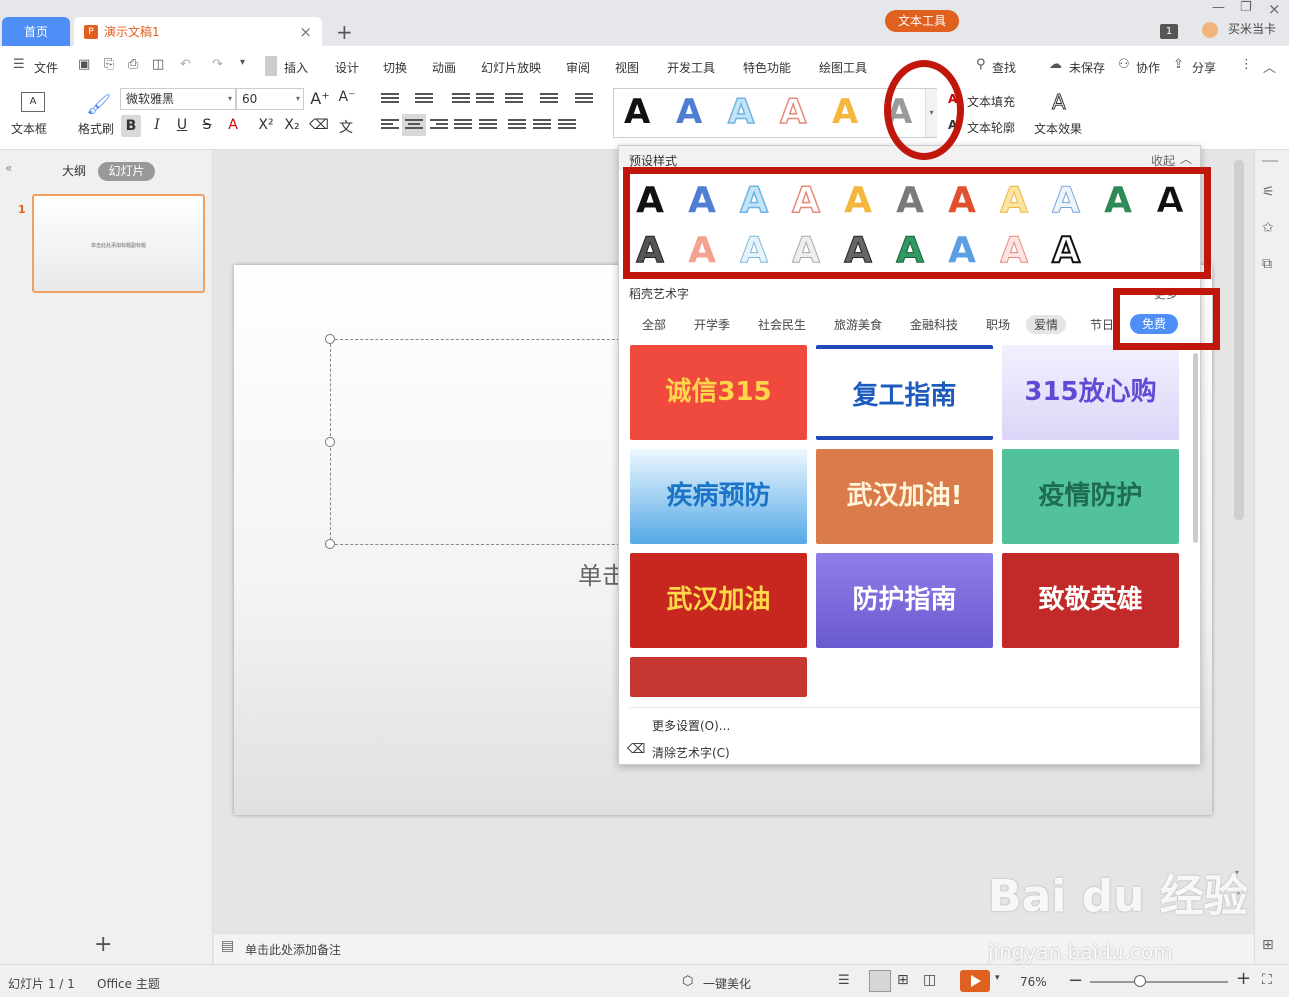  Describe the element at coordinates (293, 949) in the screenshot. I see `notes-placeholder: 单击此处添加备注` at that location.